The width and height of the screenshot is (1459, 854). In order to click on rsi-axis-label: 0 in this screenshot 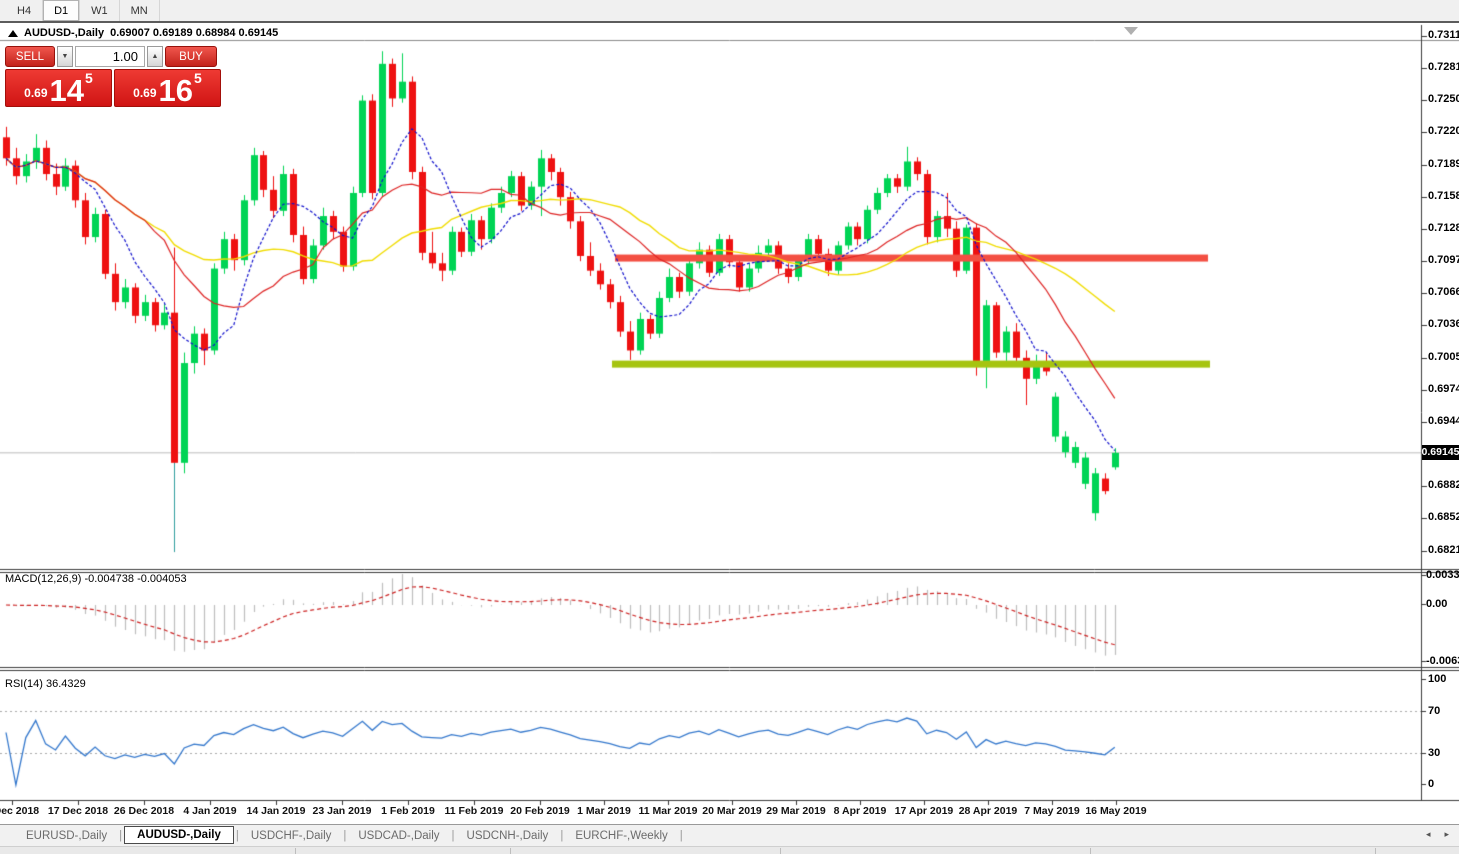, I will do `click(1431, 784)`.